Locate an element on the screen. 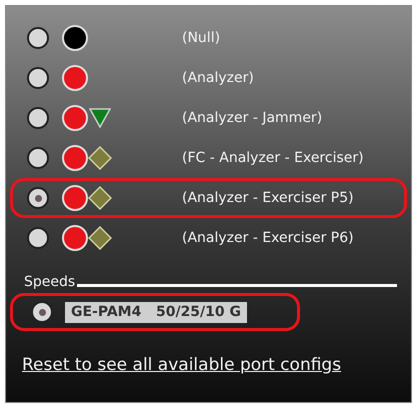  config-row: (Null) is located at coordinates (208, 38).